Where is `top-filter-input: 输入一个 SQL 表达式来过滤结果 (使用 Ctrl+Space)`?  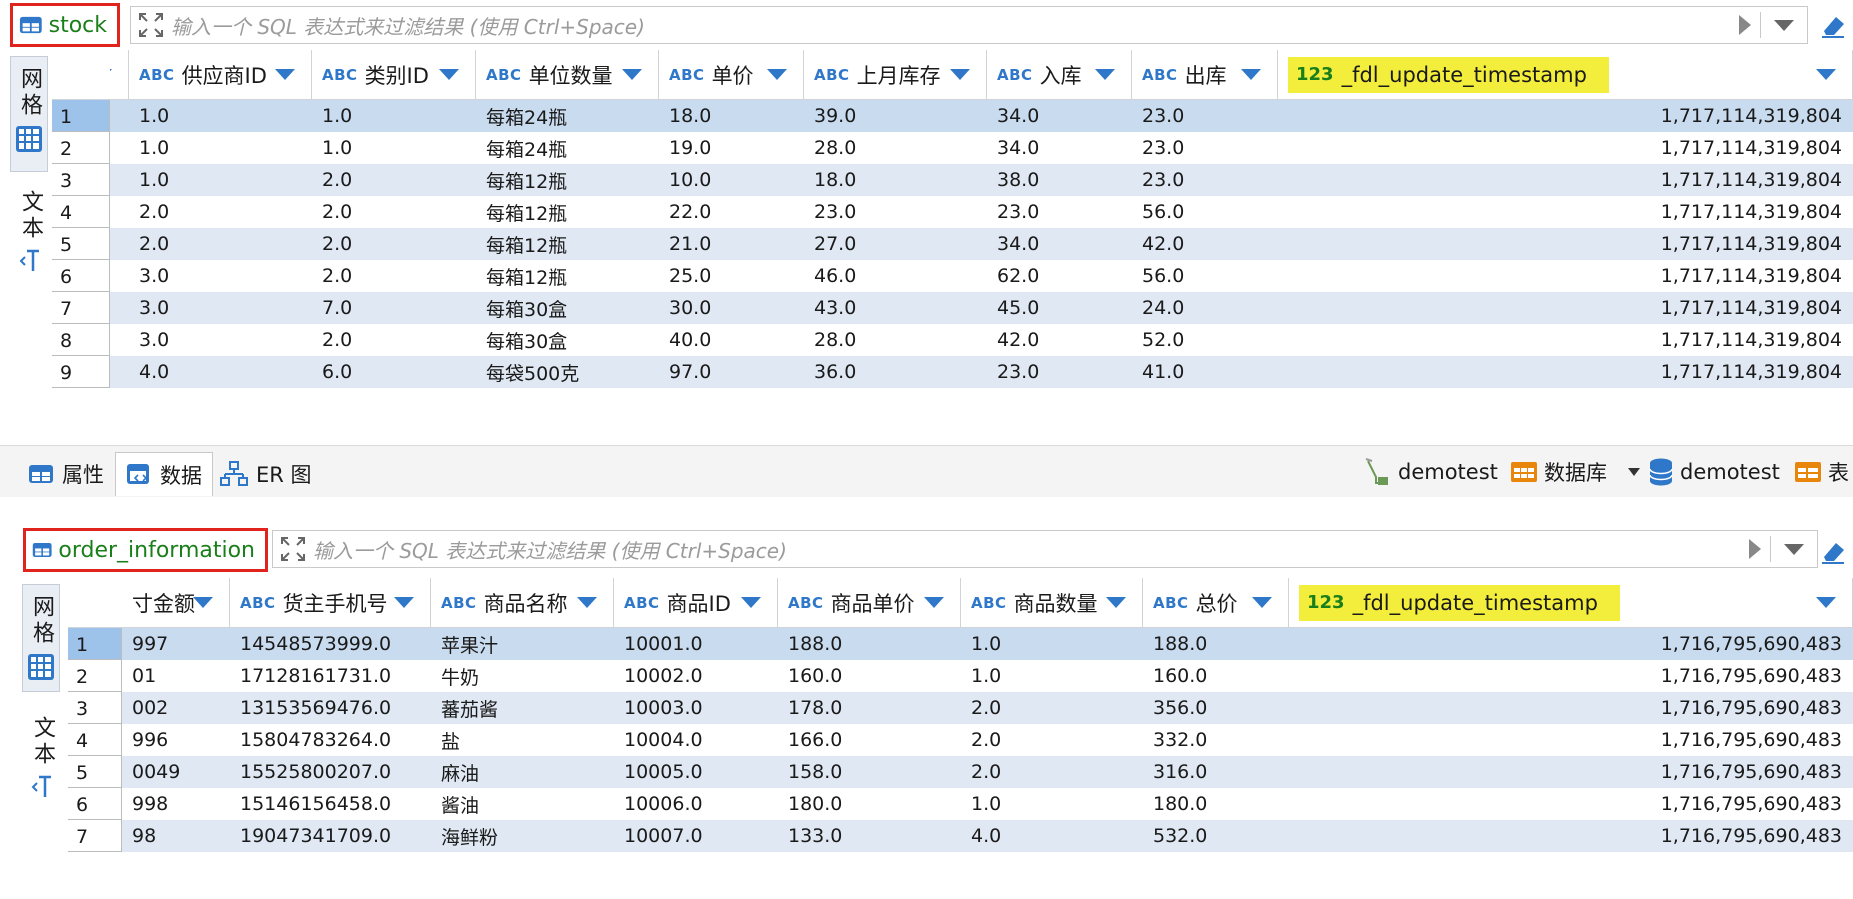 top-filter-input: 输入一个 SQL 表达式来过滤结果 (使用 Ctrl+Space) is located at coordinates (950, 25).